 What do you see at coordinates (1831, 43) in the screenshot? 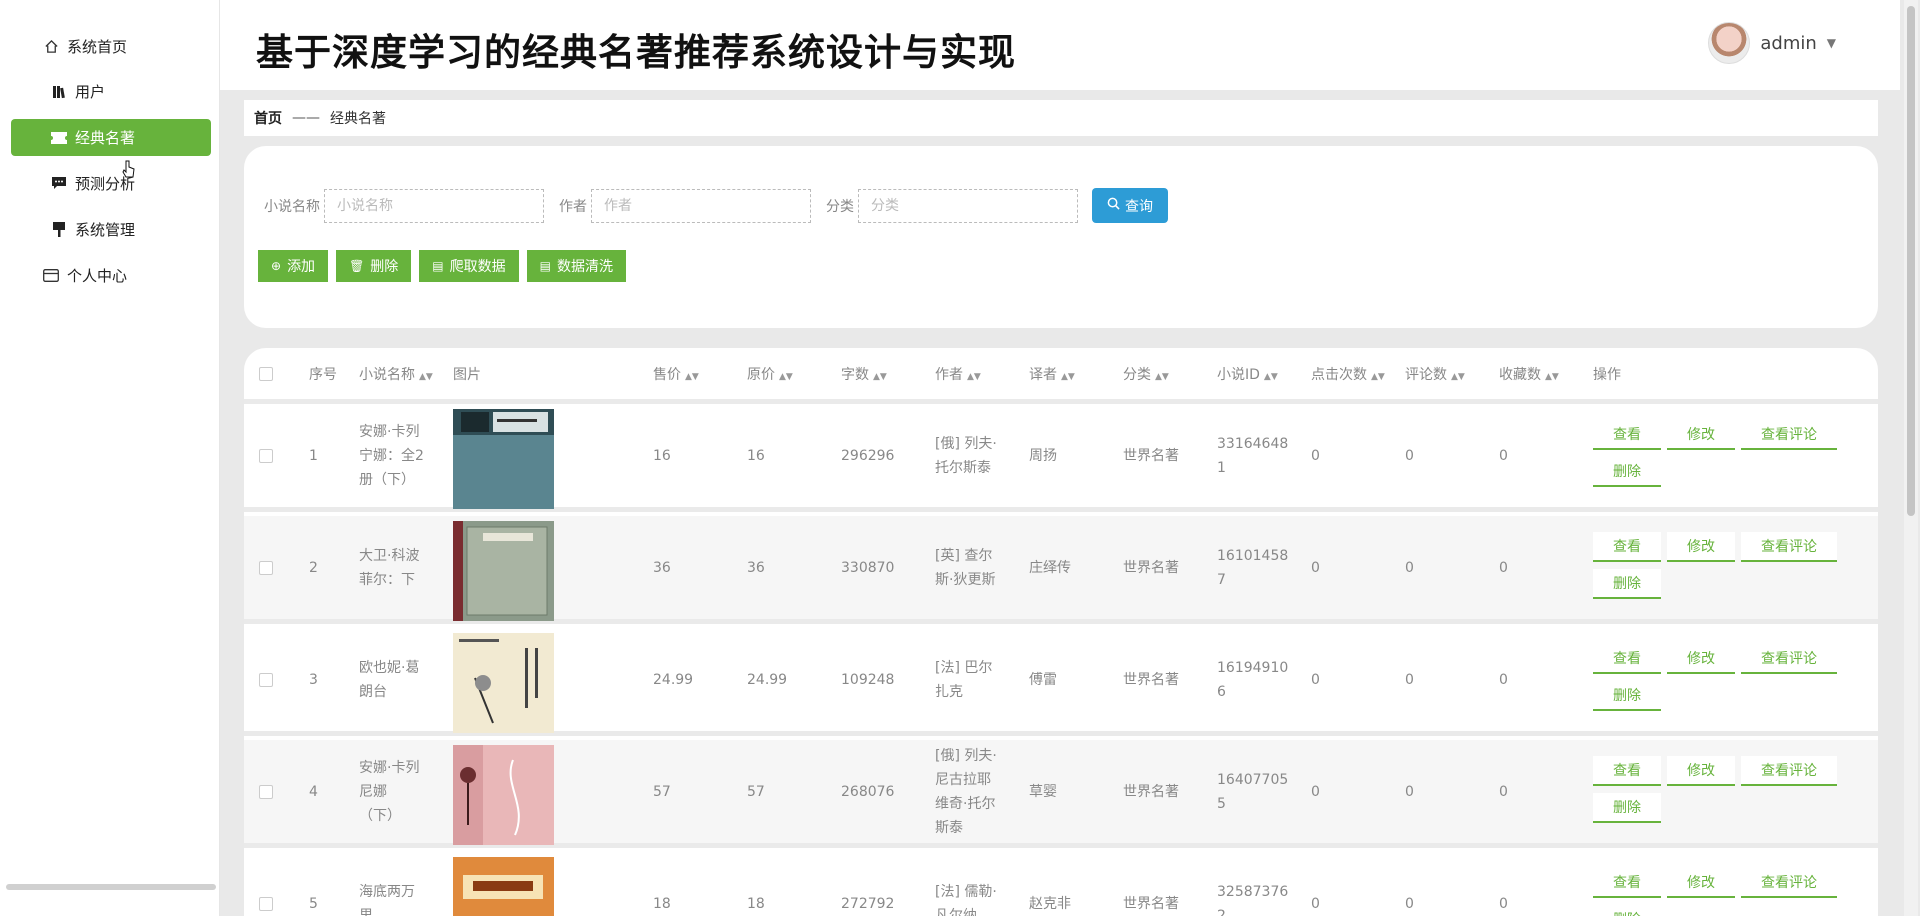
I see `chevron-down-icon: ▼` at bounding box center [1831, 43].